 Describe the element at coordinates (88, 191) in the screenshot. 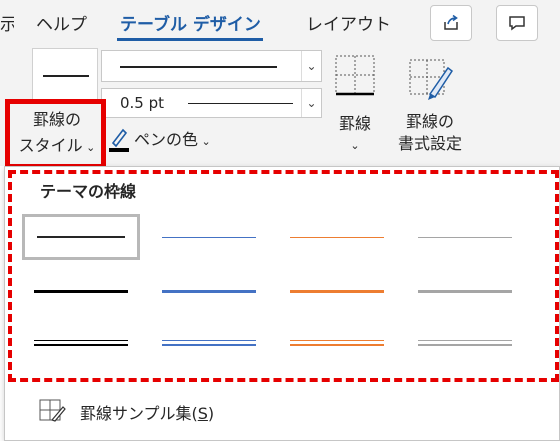

I see `theme-borders-heading: テーマの枠線` at that location.